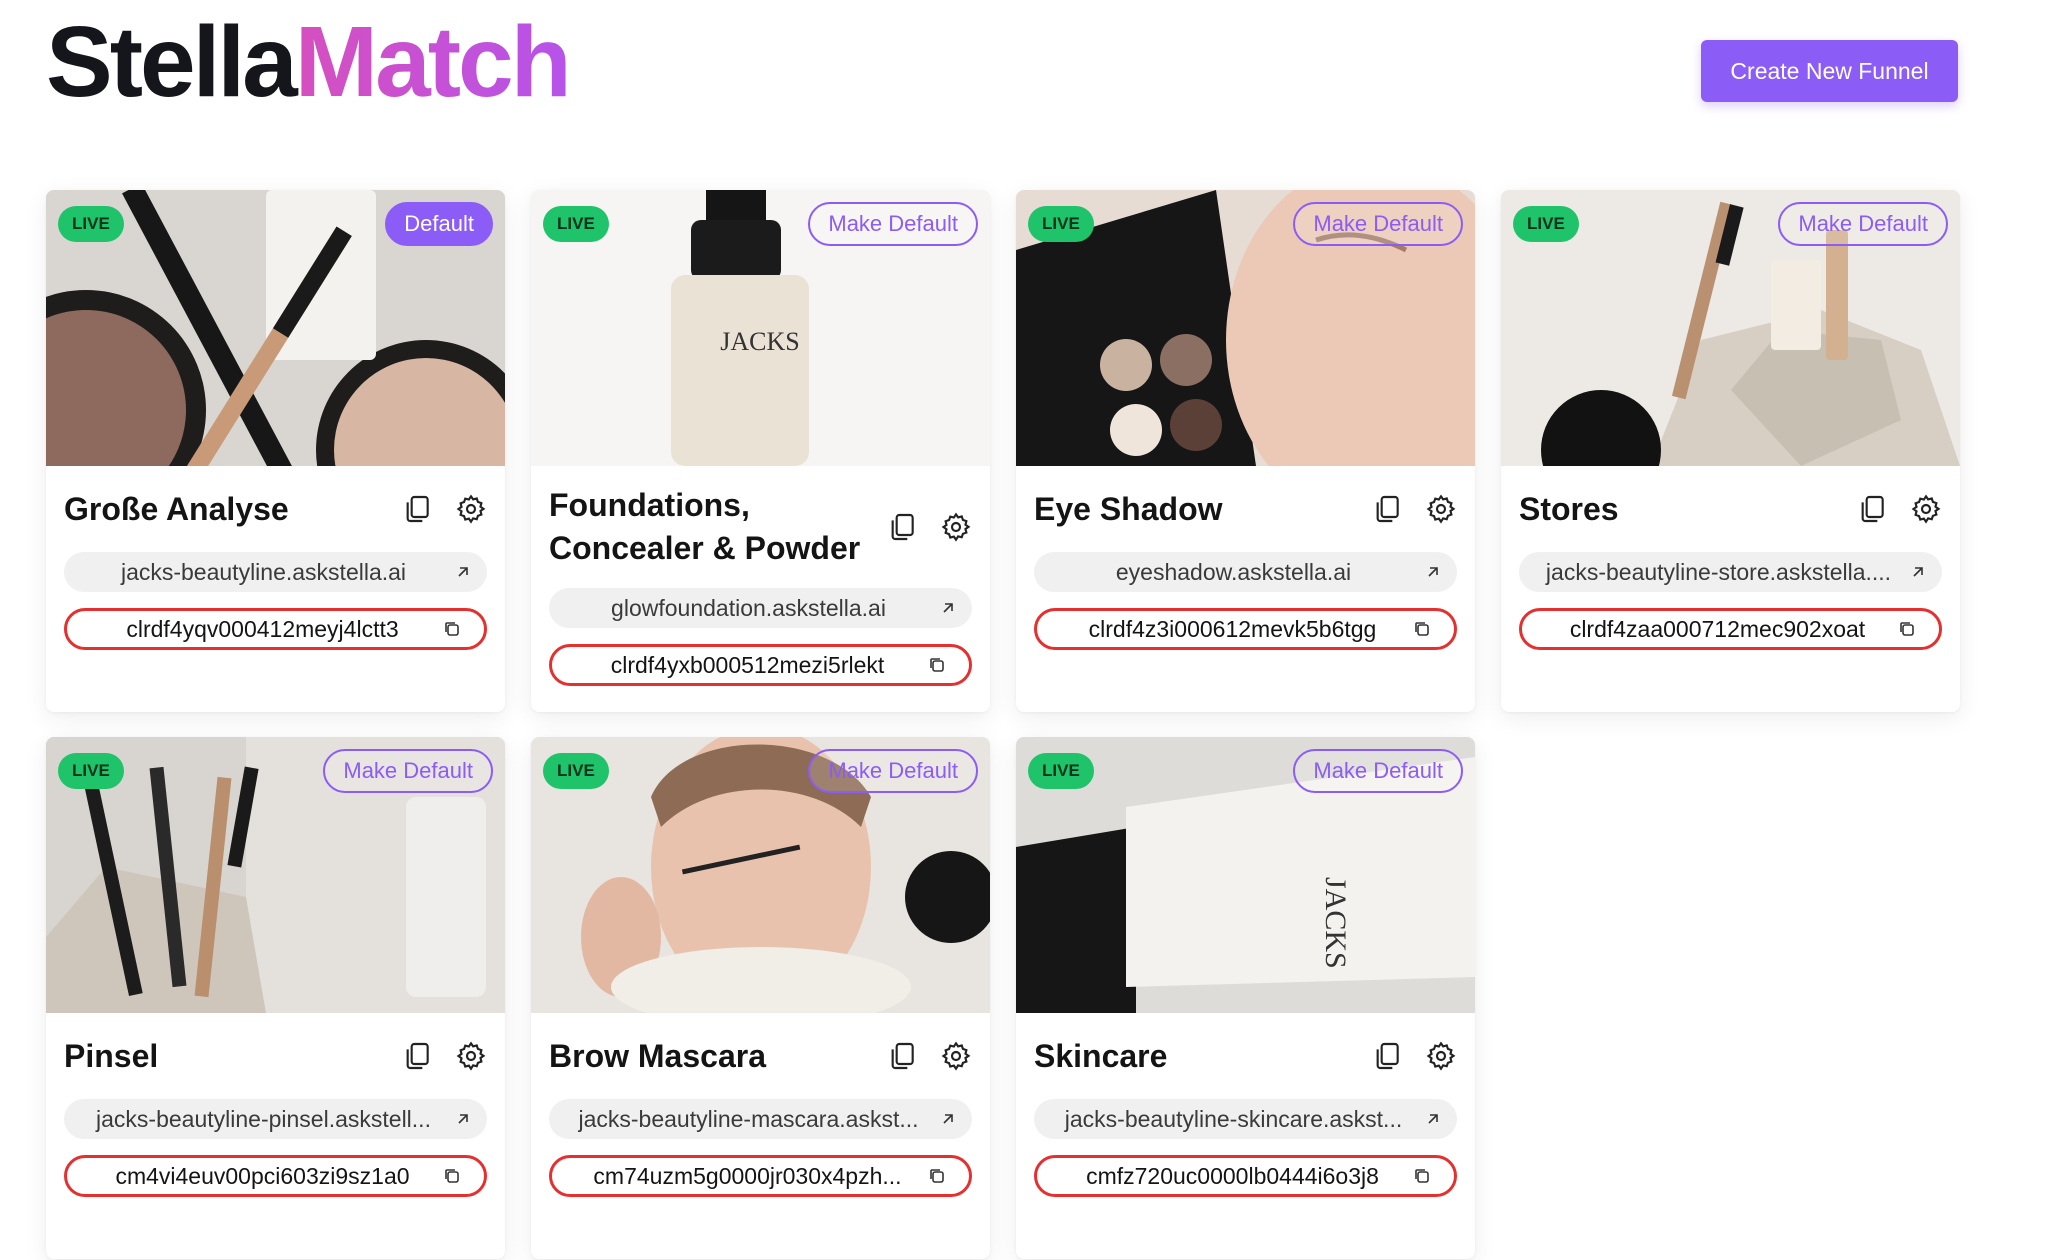 Image resolution: width=2048 pixels, height=1260 pixels. What do you see at coordinates (176, 508) in the screenshot?
I see `funnel-title: Große Analyse` at bounding box center [176, 508].